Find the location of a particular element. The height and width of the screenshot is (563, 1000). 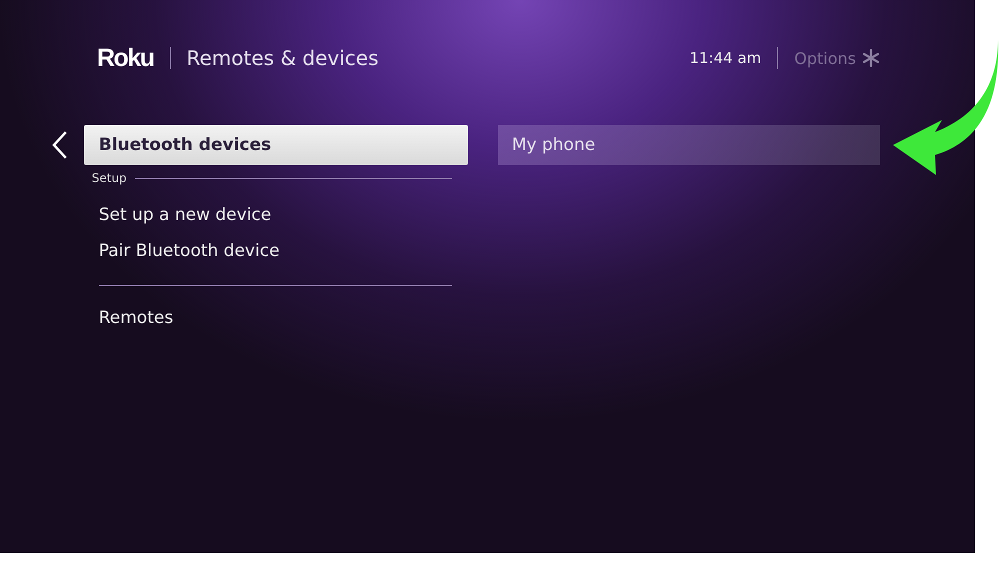

clock-time: 11:44 am is located at coordinates (725, 58).